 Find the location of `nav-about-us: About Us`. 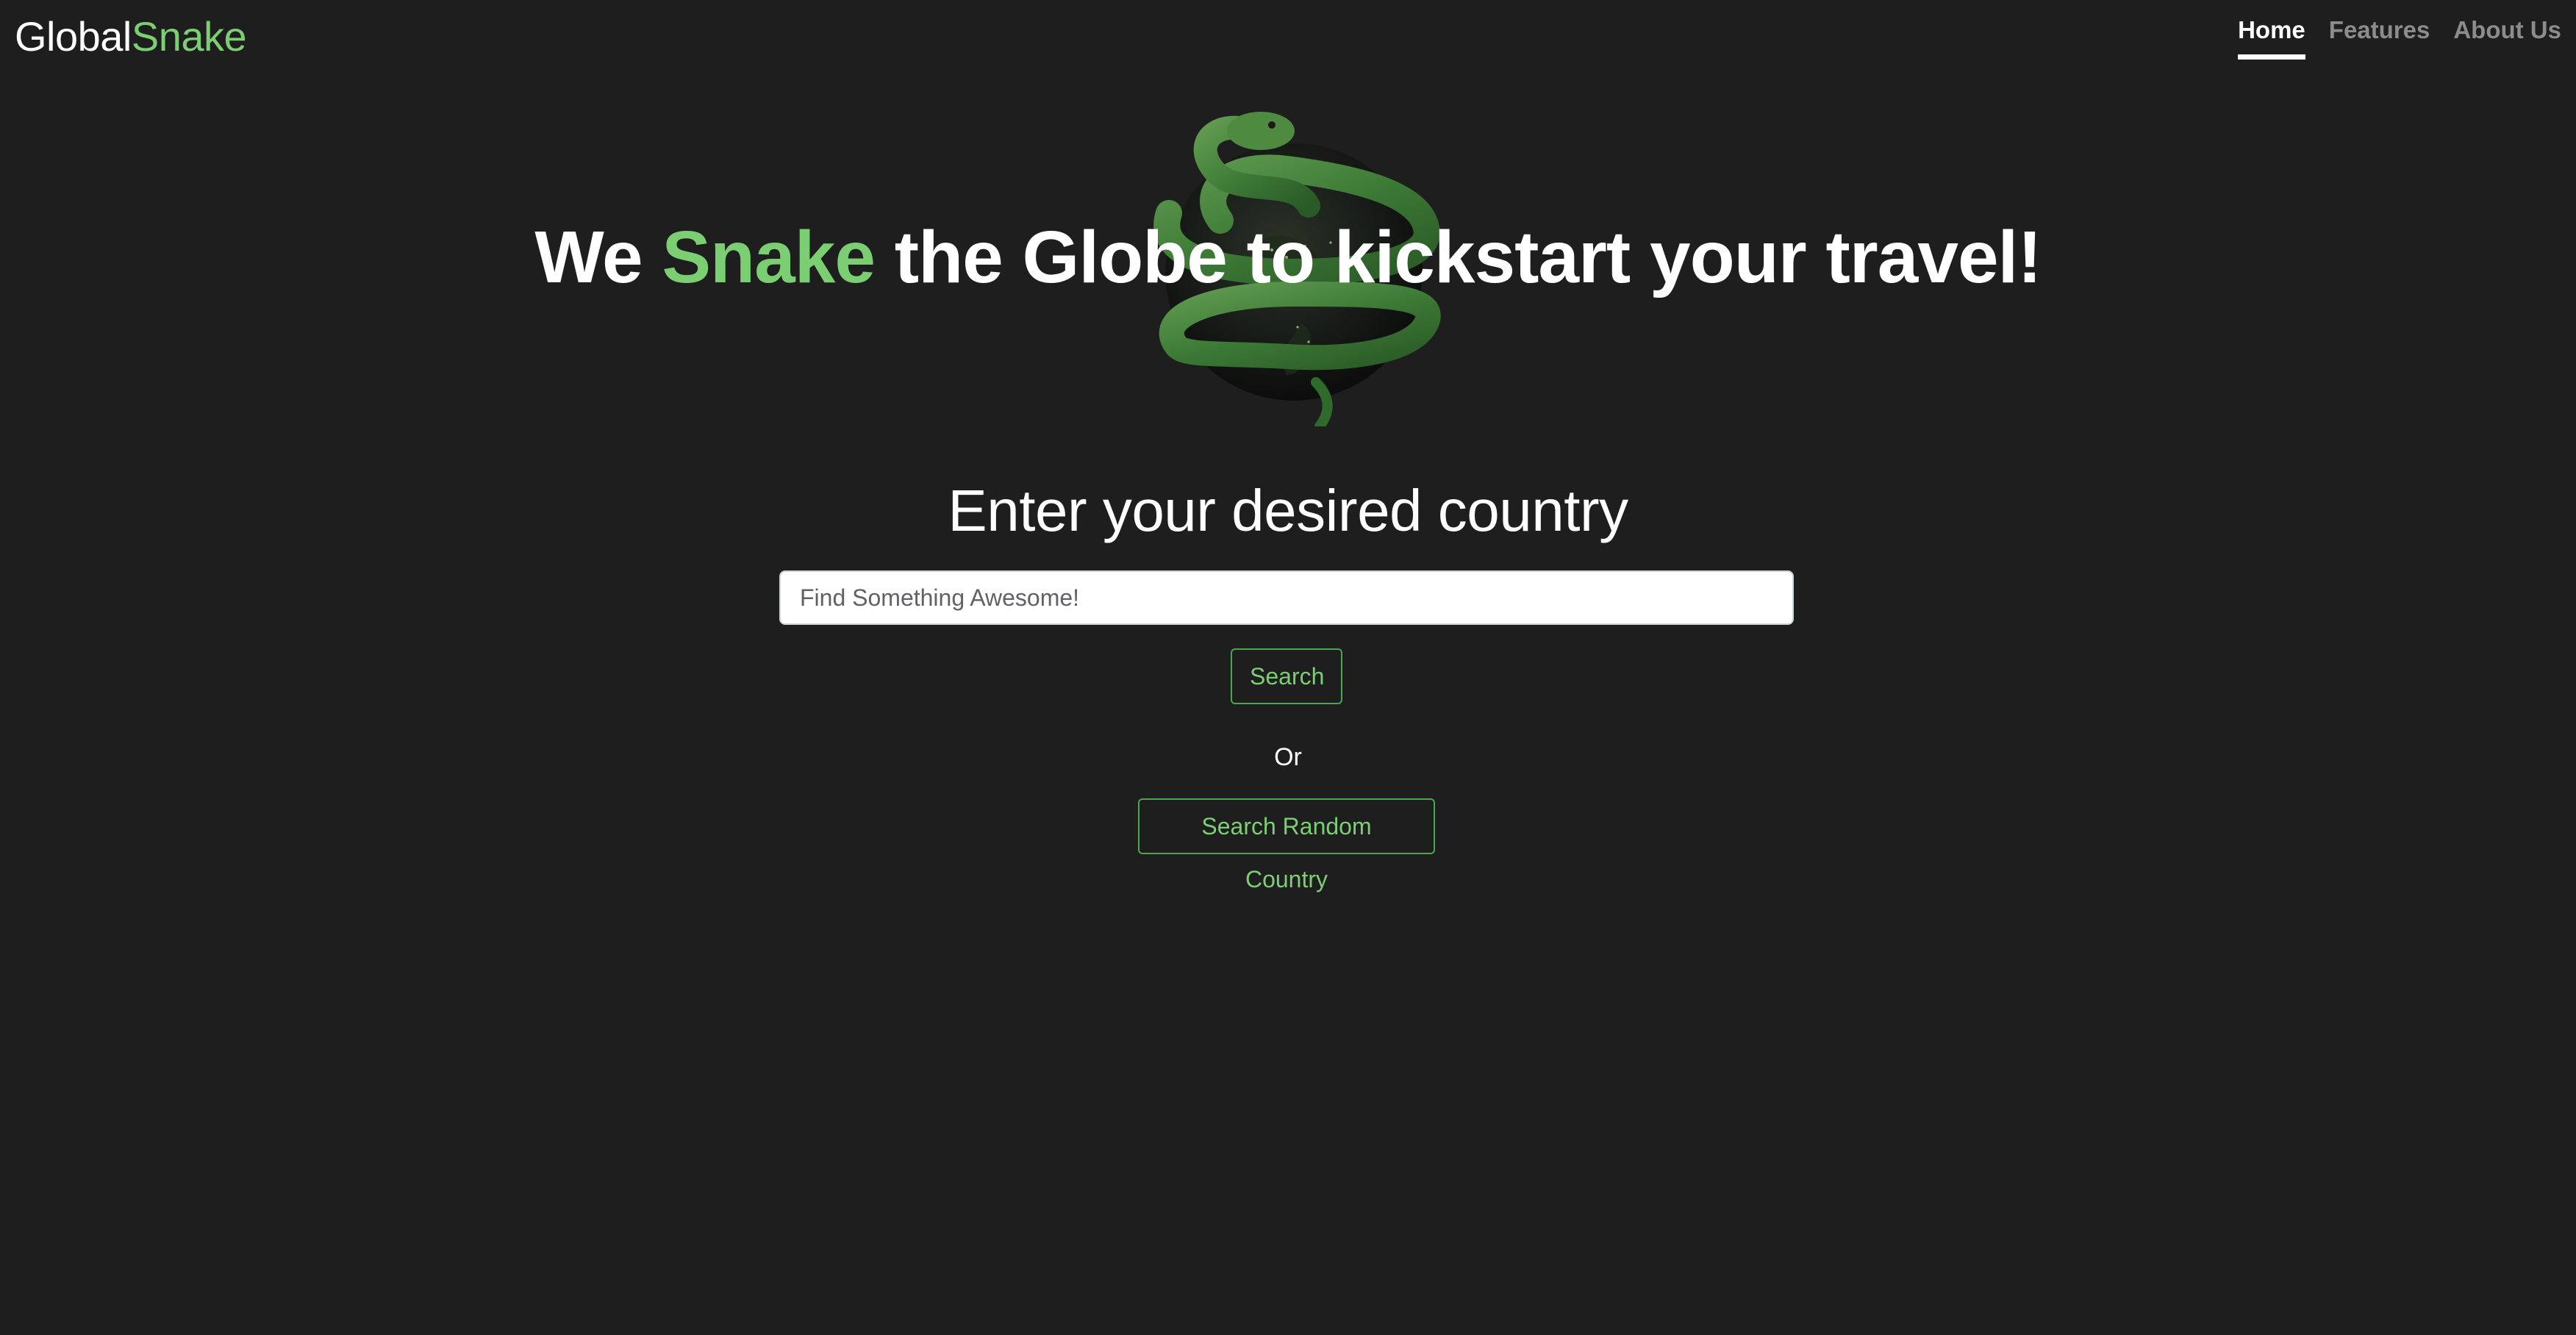

nav-about-us: About Us is located at coordinates (2507, 38).